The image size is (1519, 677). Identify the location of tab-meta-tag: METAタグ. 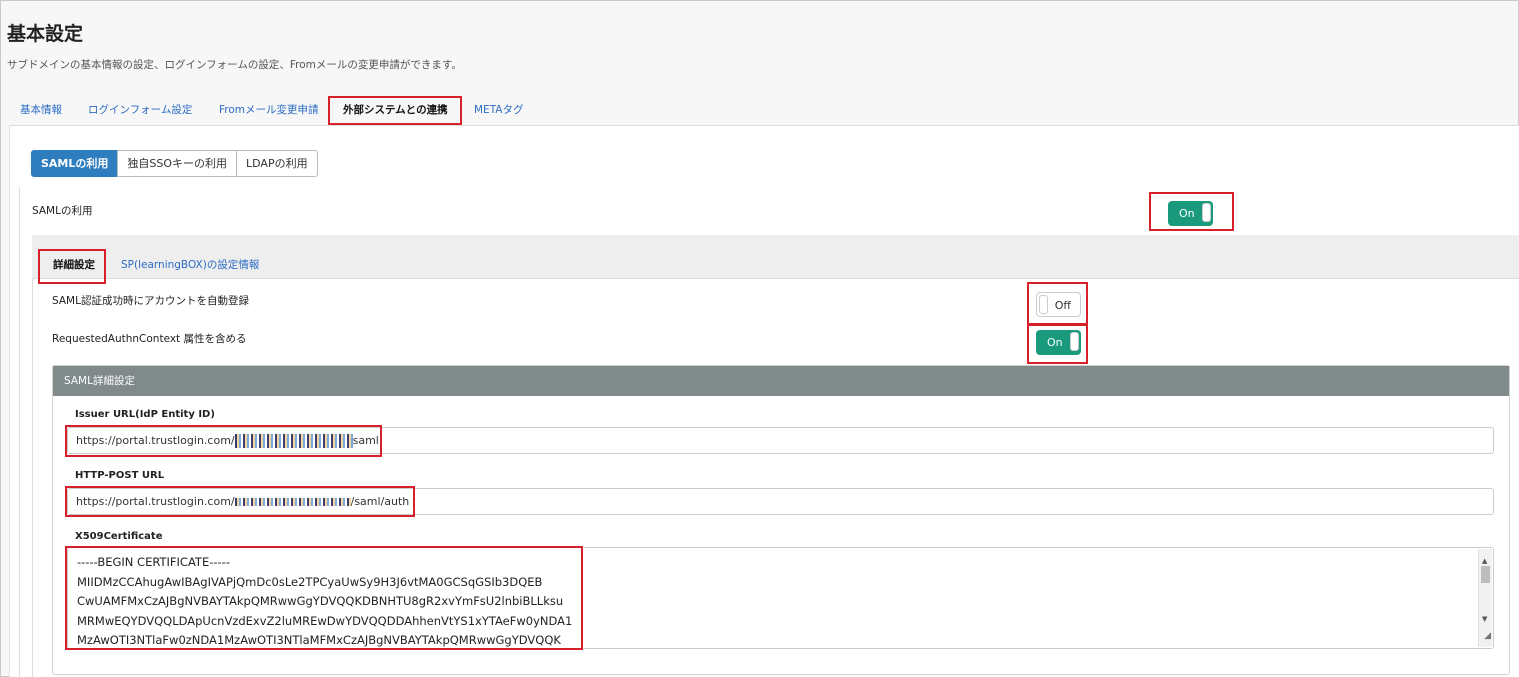
(498, 111).